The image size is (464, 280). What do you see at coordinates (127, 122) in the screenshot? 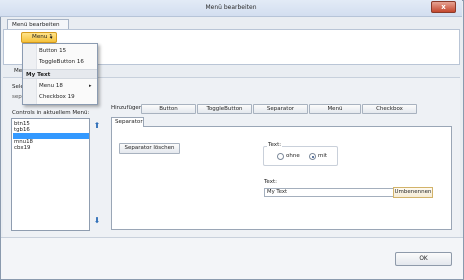
I see `tab-separator: Separator` at bounding box center [127, 122].